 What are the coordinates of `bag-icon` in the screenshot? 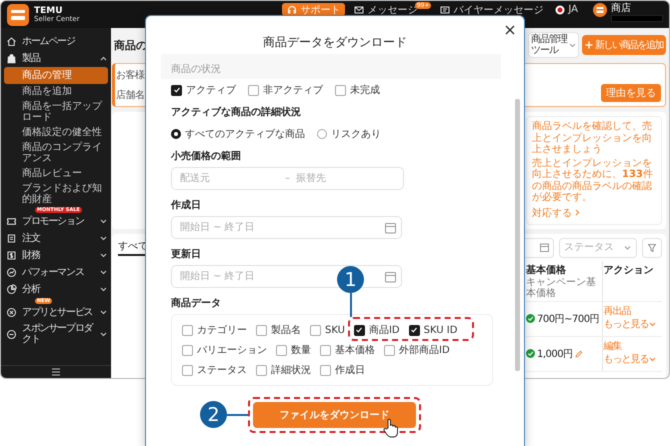 It's located at (11, 58).